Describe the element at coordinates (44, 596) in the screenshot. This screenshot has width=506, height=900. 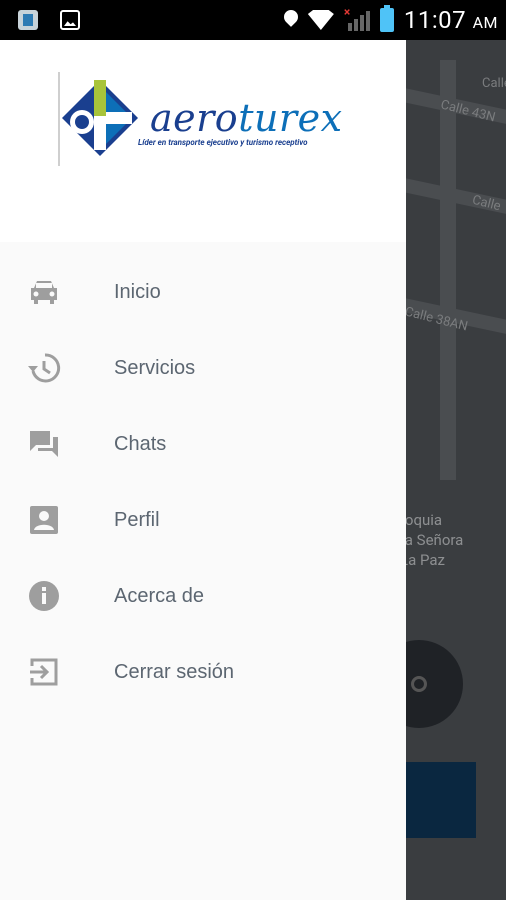
I see `info-icon` at that location.